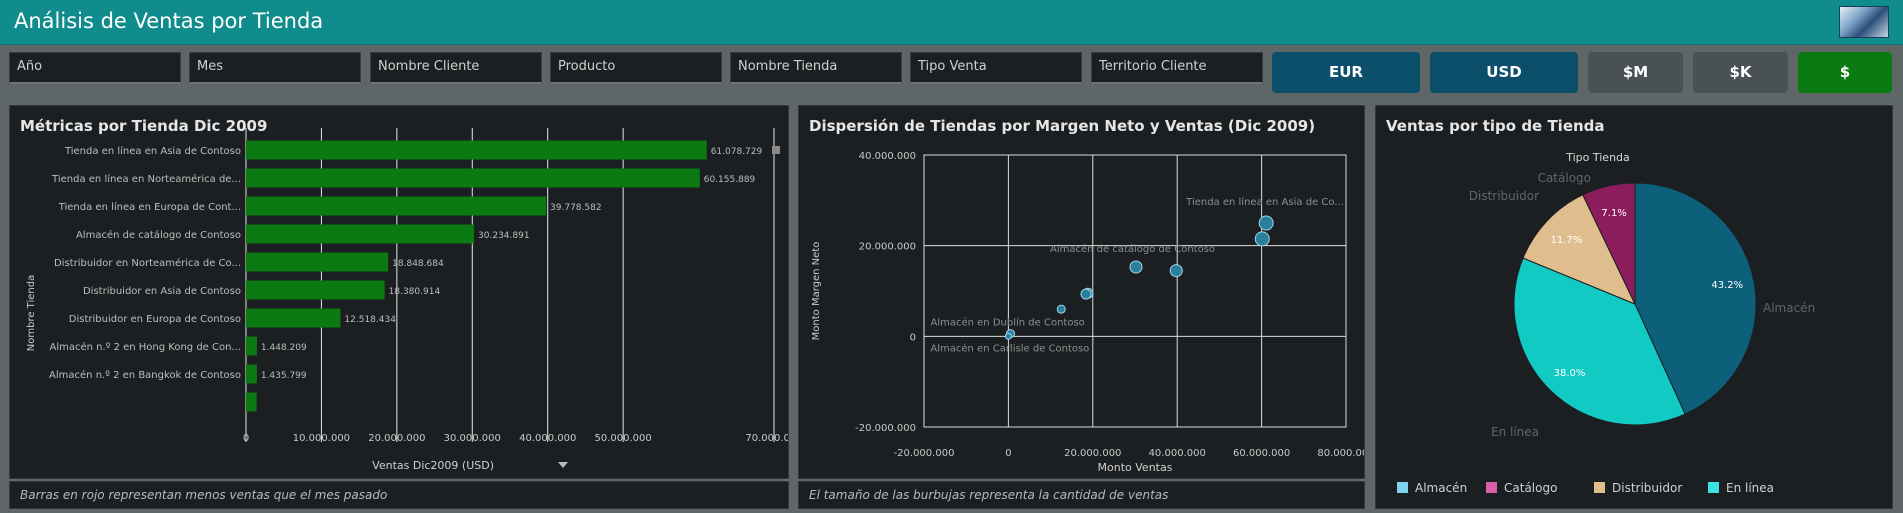 This screenshot has height=513, width=1903. What do you see at coordinates (623, 438) in the screenshot?
I see `bar-x-tick: 50.000.000` at bounding box center [623, 438].